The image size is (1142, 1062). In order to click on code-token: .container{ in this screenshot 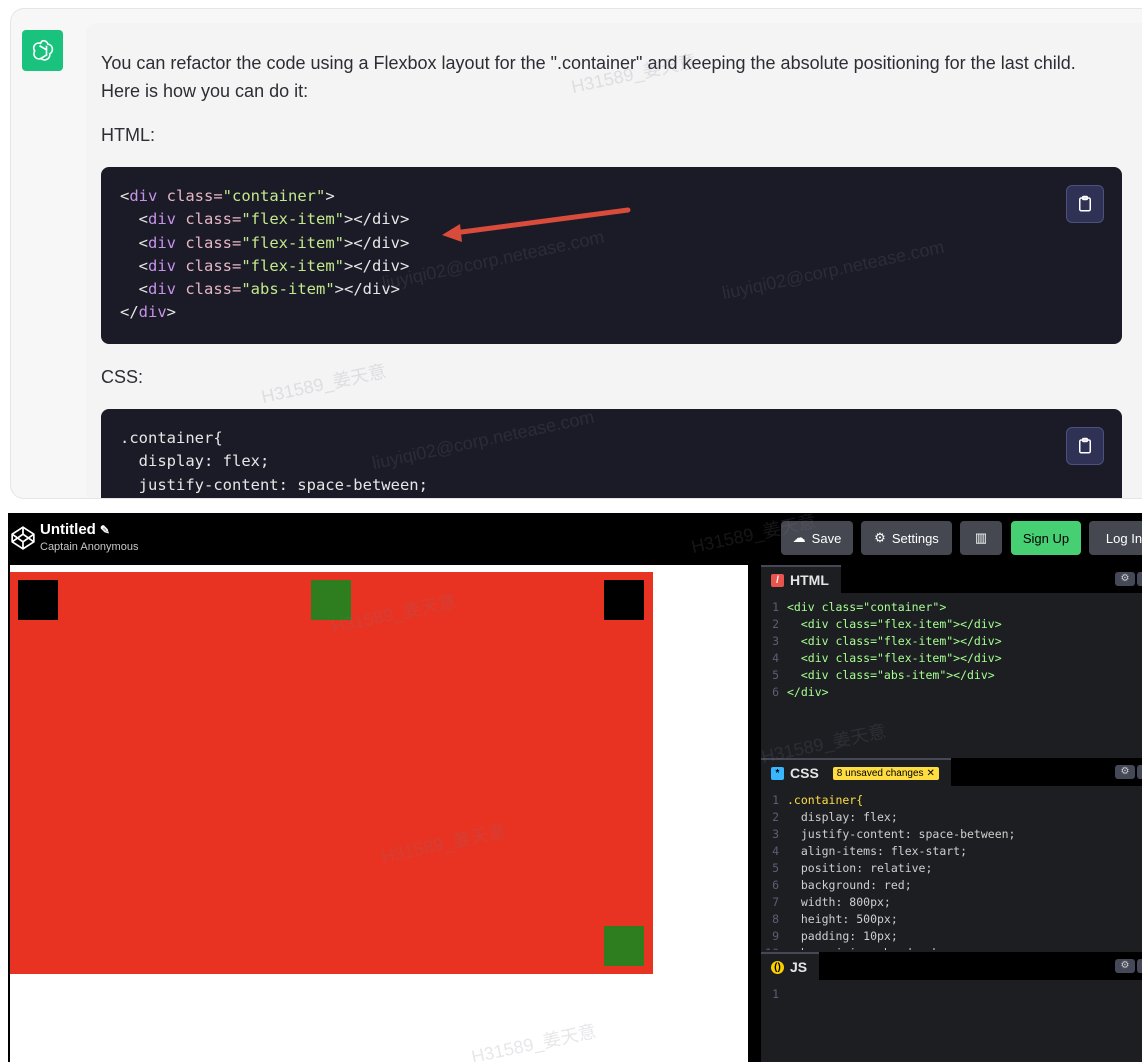, I will do `click(171, 438)`.